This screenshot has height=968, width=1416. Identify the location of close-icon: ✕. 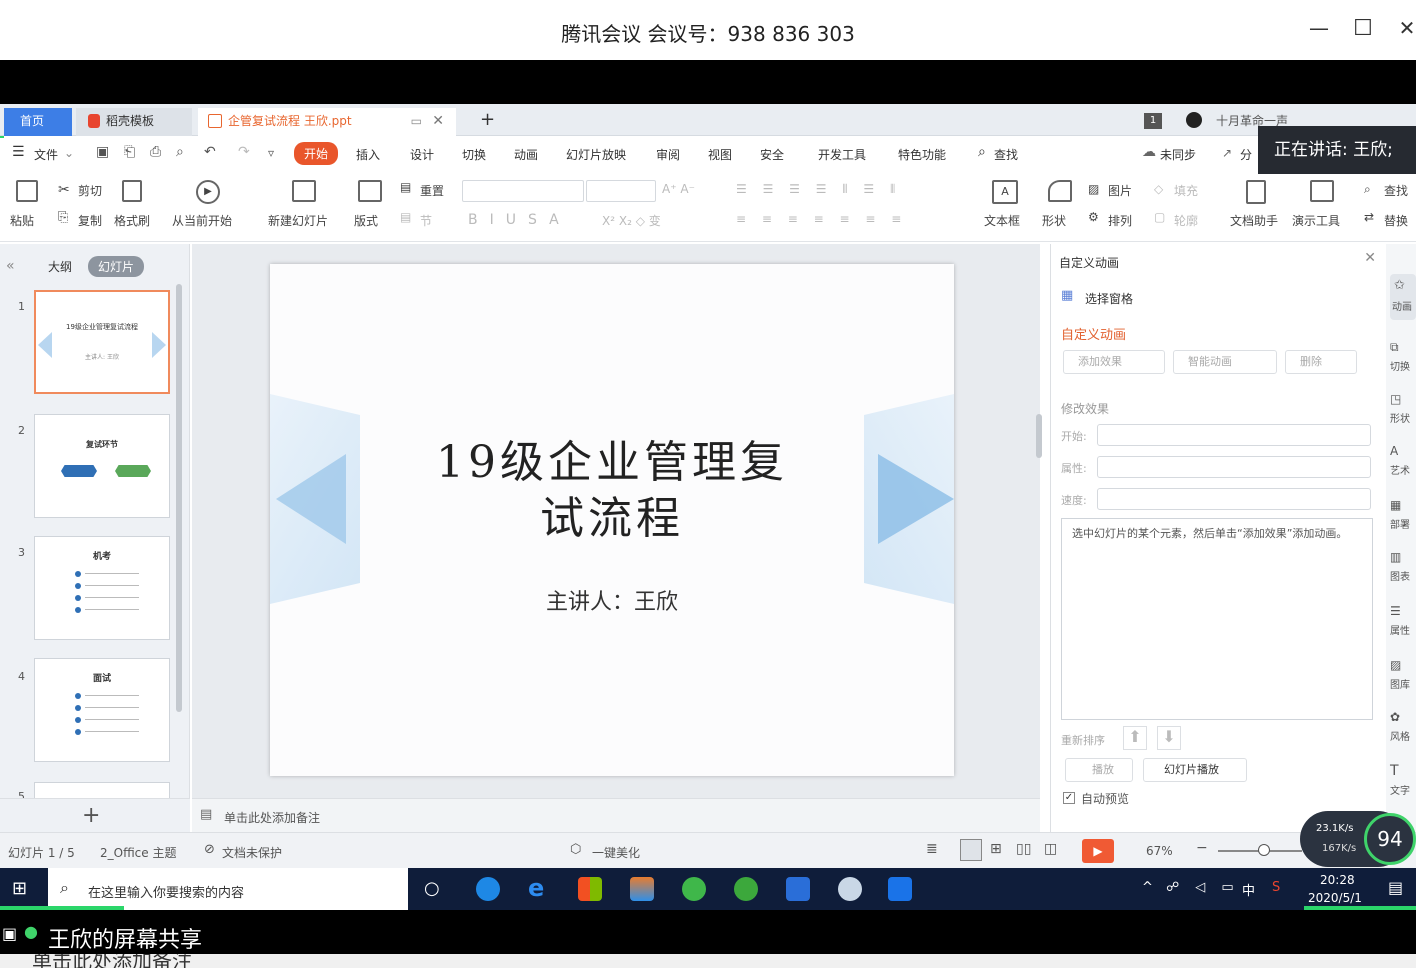
(1370, 258).